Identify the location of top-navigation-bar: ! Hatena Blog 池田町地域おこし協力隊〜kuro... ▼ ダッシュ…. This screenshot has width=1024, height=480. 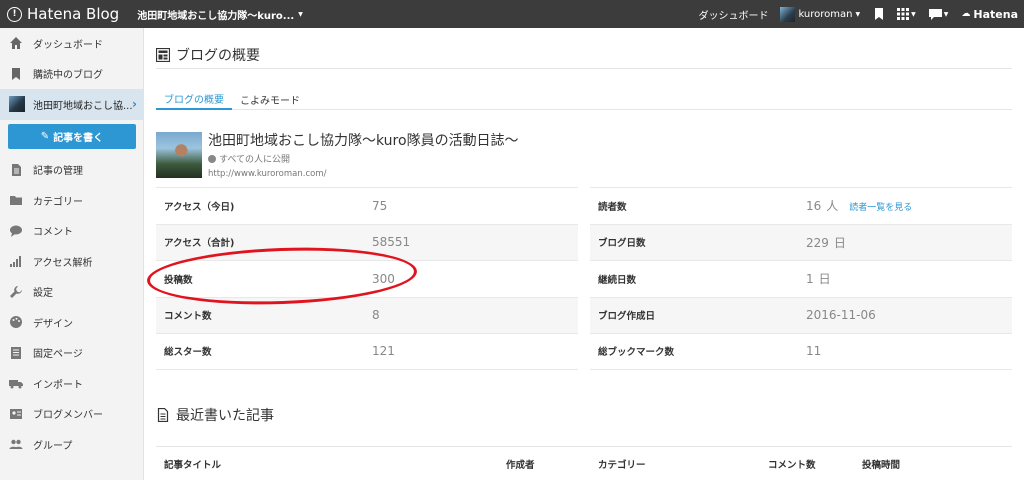
(512, 14).